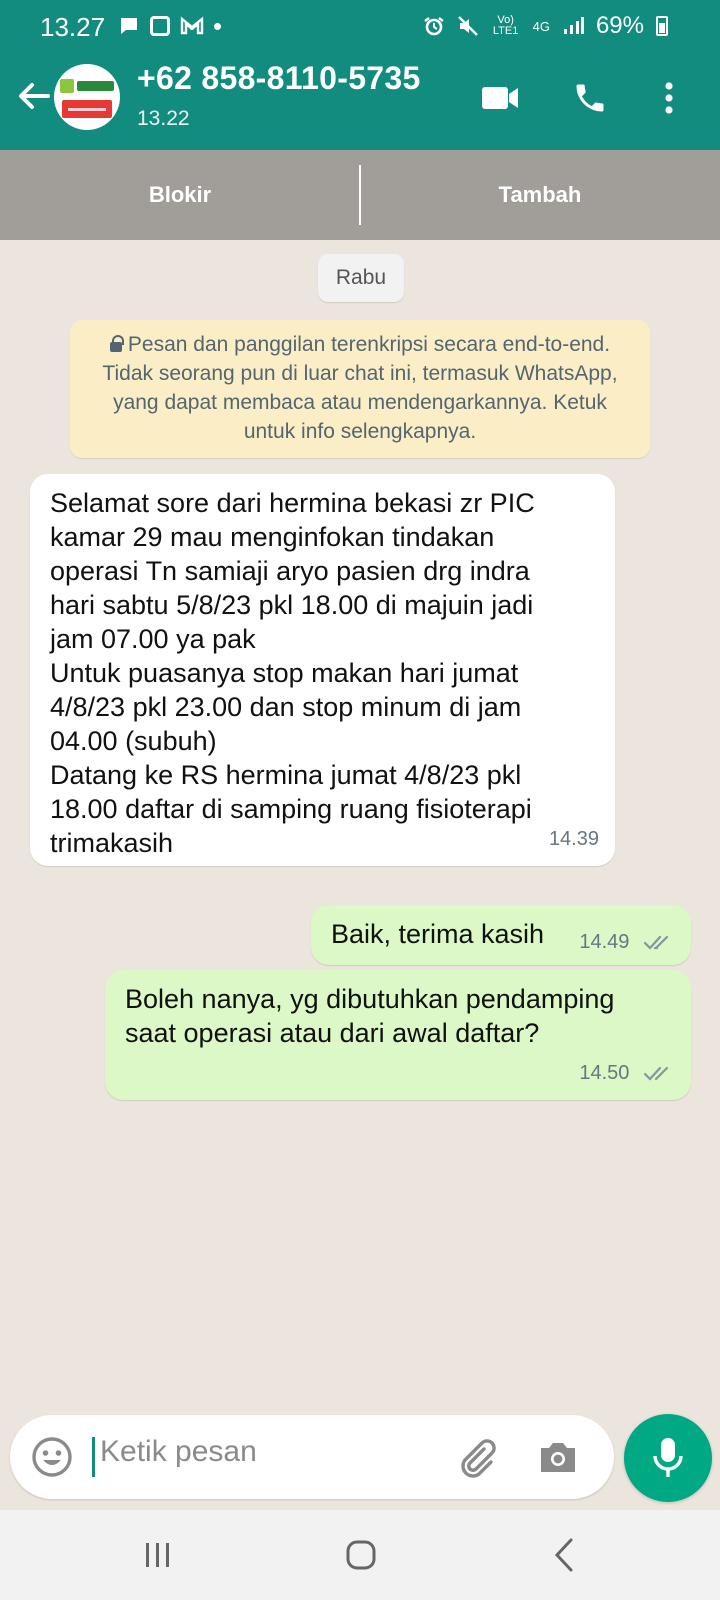 The width and height of the screenshot is (720, 1600). I want to click on alarm-icon, so click(433, 26).